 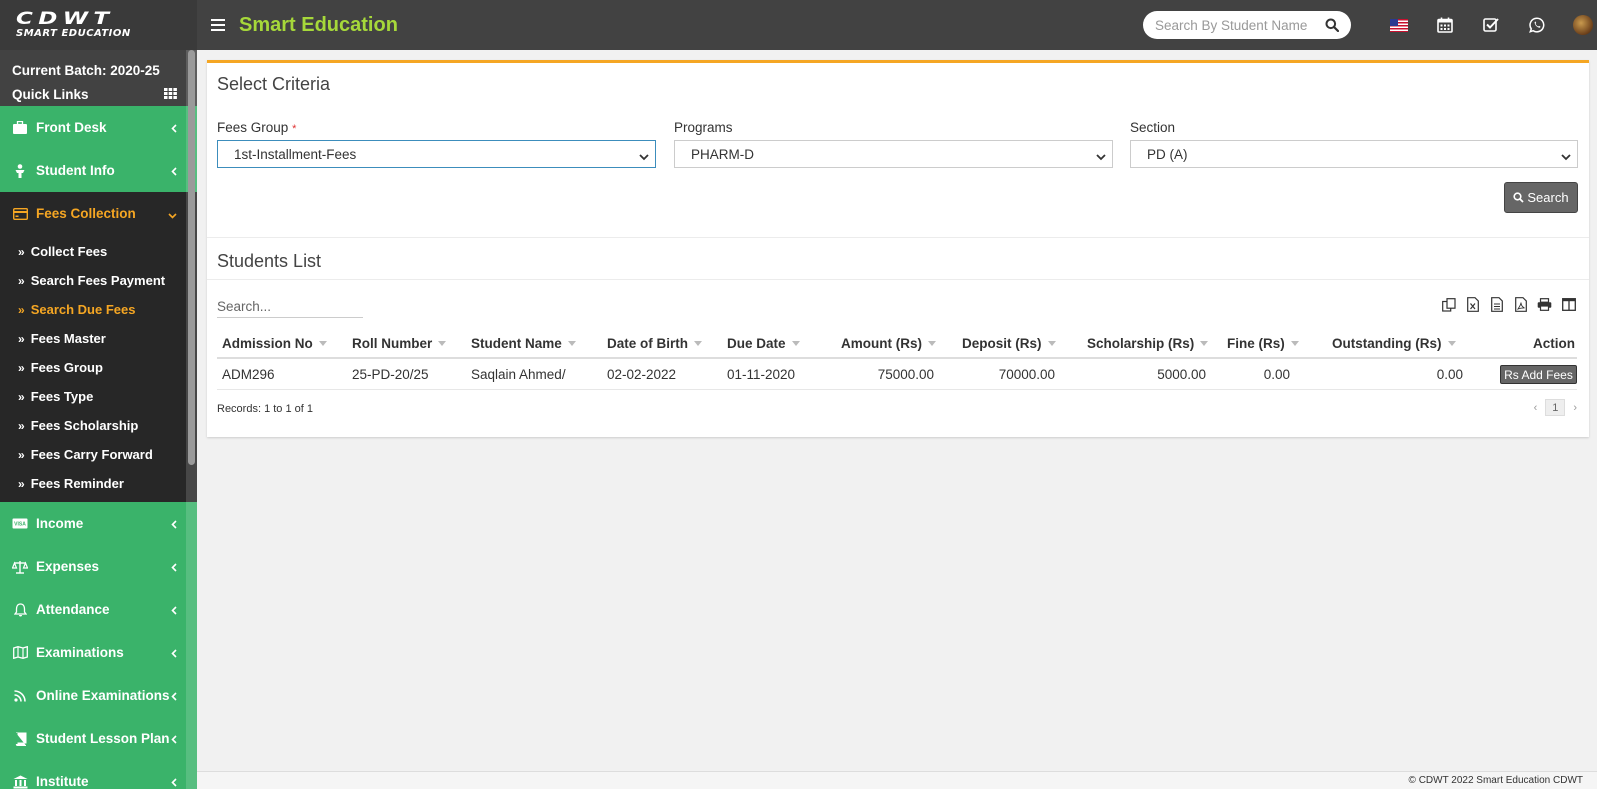 I want to click on top-navbar: CDWT SMART EDUCATION Smart Education, so click(x=798, y=25).